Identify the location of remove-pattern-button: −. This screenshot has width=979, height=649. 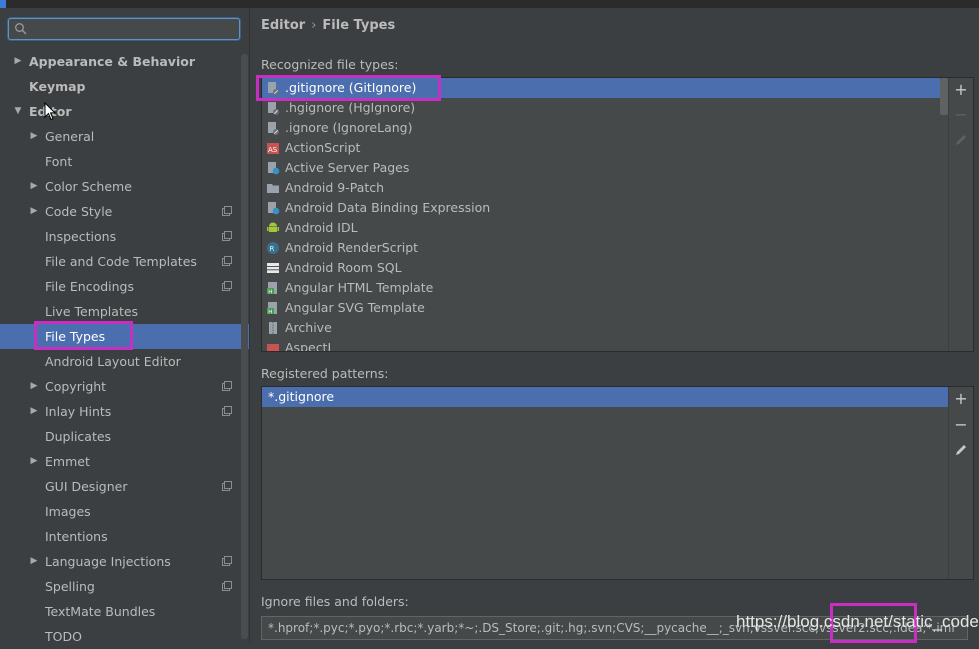
(961, 425).